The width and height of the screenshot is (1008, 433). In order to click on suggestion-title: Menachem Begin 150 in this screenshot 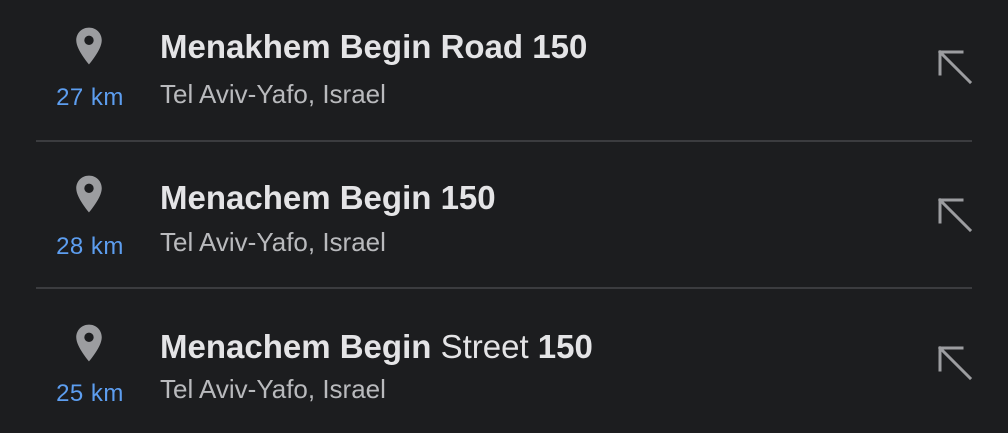, I will do `click(328, 198)`.